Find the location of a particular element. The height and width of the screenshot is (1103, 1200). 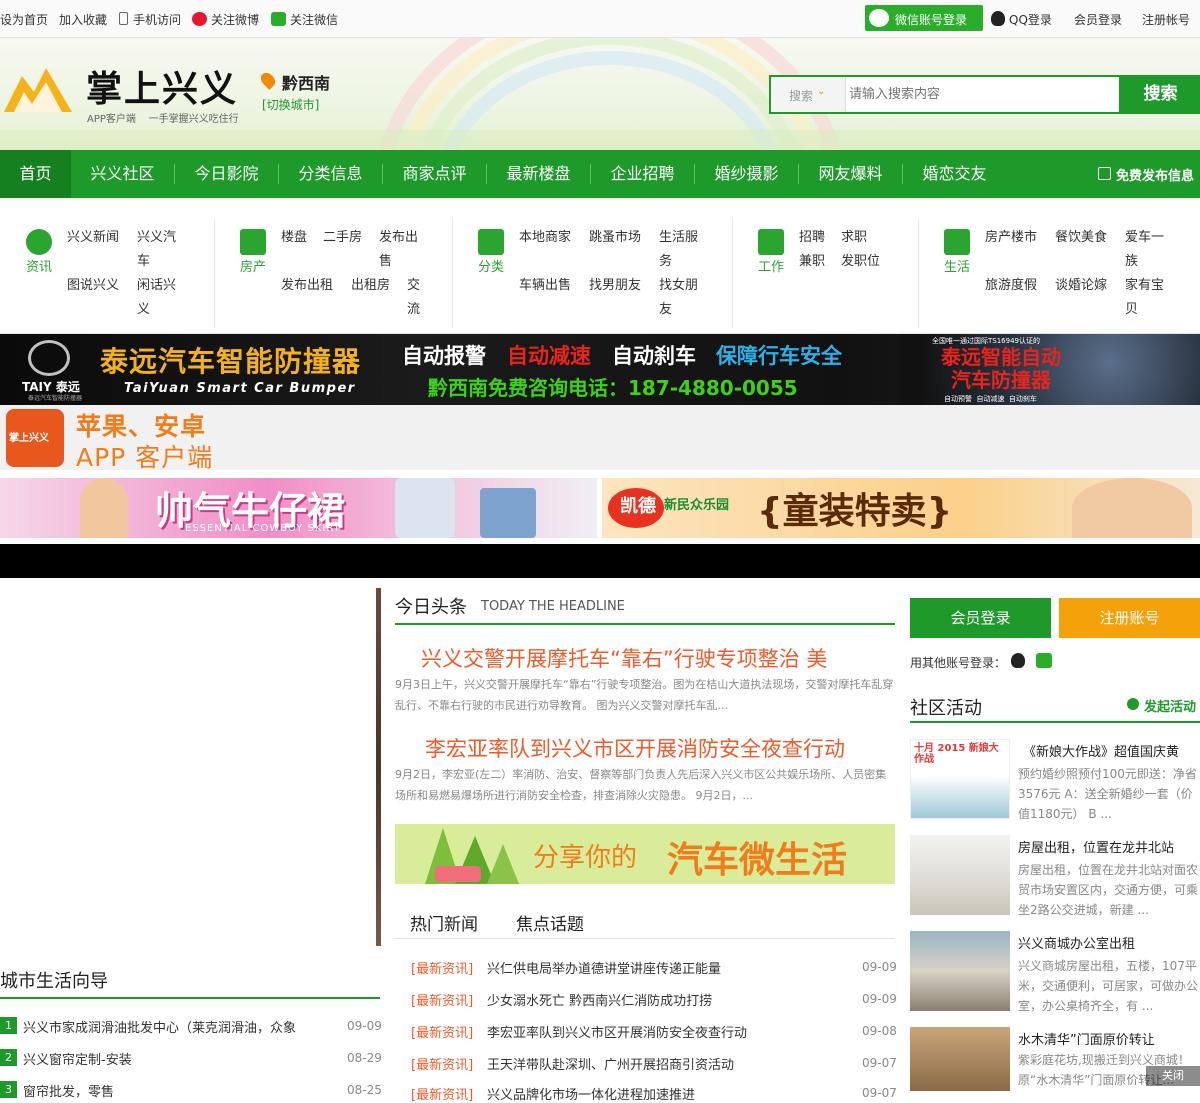

set-homepage-link: 设为首页 is located at coordinates (24, 19).